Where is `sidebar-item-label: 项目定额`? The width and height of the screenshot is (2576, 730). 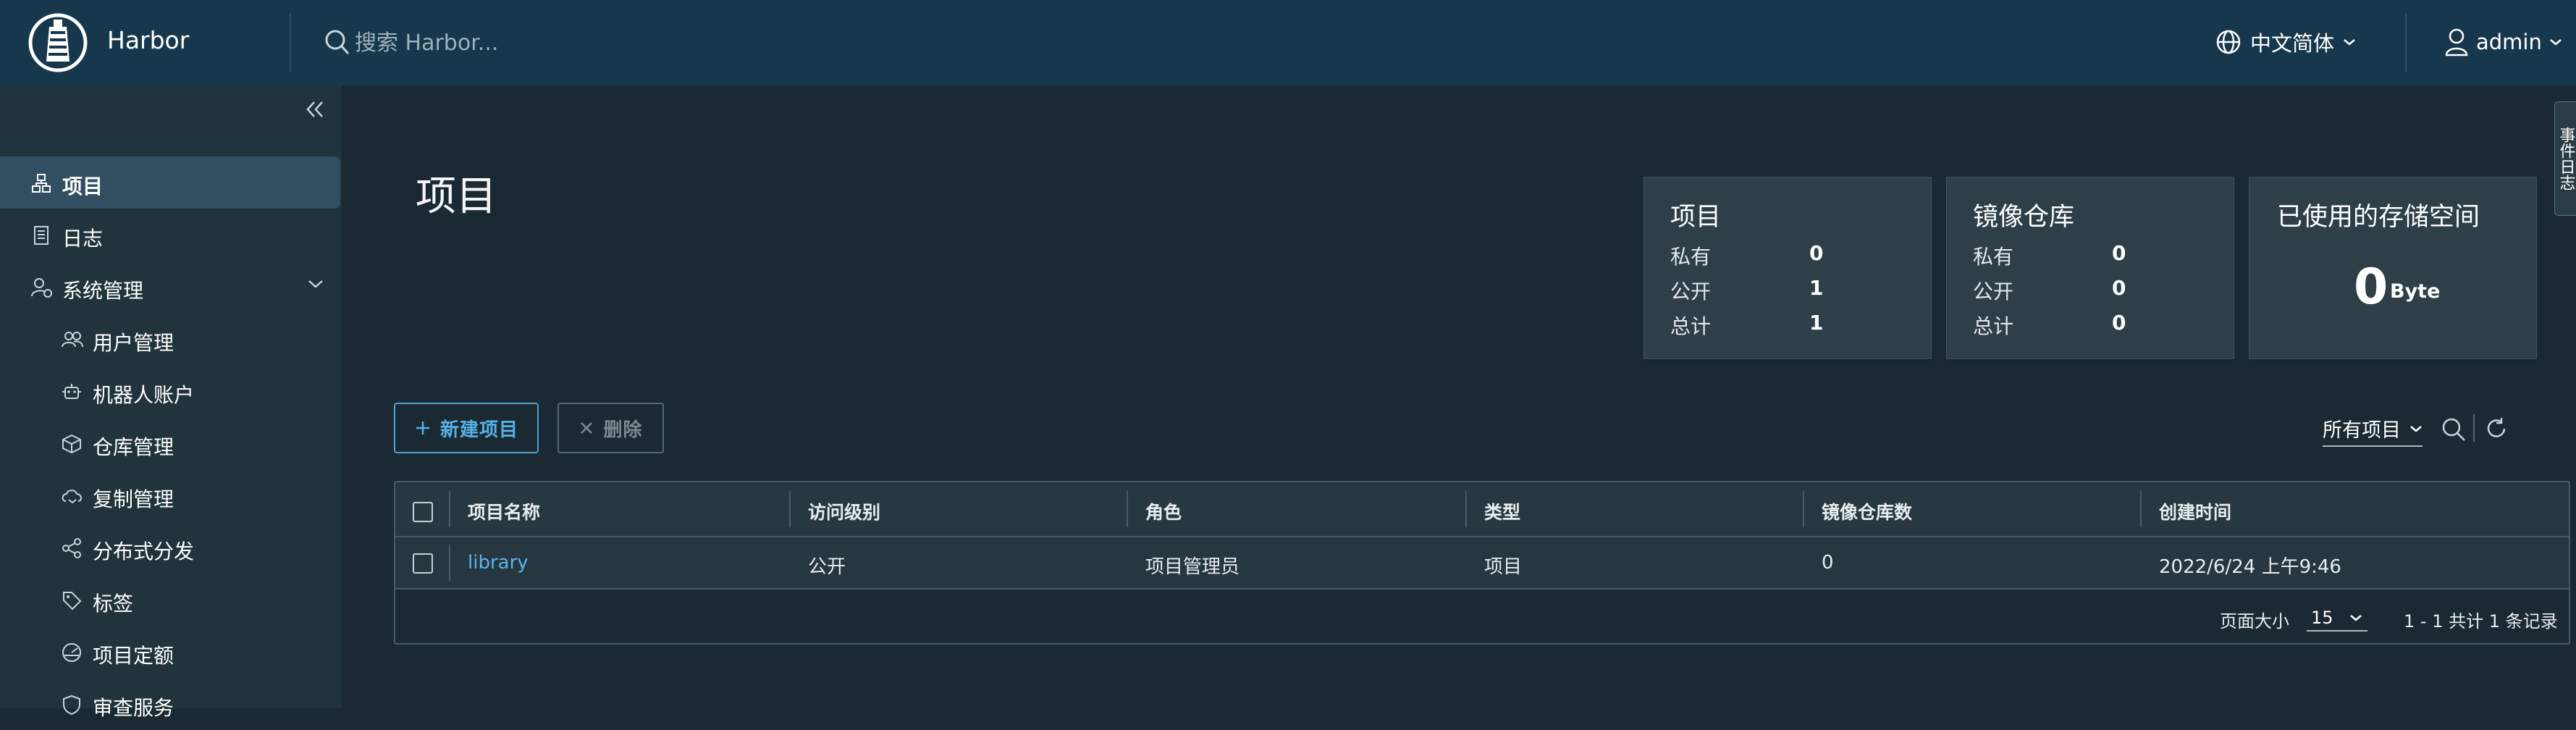
sidebar-item-label: 项目定额 is located at coordinates (133, 654).